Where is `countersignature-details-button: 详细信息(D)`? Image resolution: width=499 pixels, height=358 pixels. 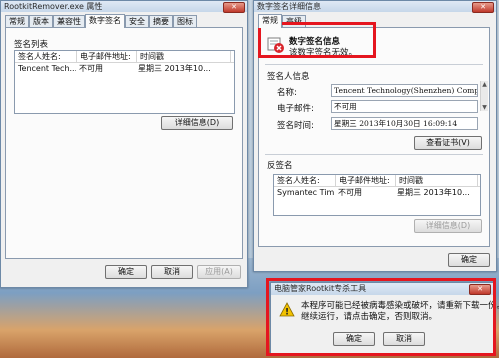 countersignature-details-button: 详细信息(D) is located at coordinates (448, 226).